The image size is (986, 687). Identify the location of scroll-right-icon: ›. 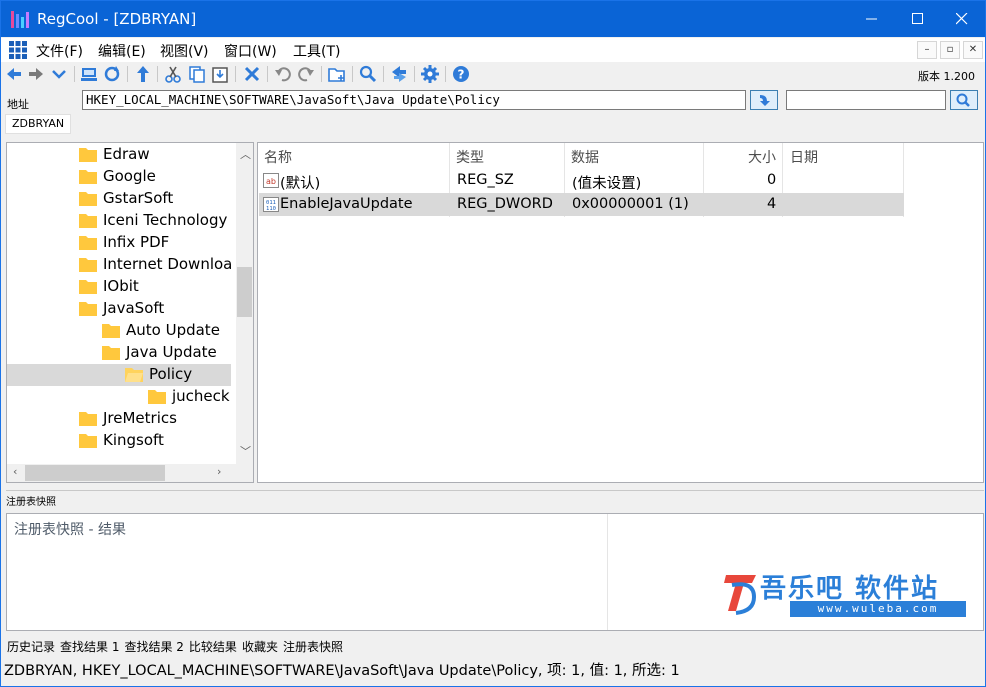
(219, 471).